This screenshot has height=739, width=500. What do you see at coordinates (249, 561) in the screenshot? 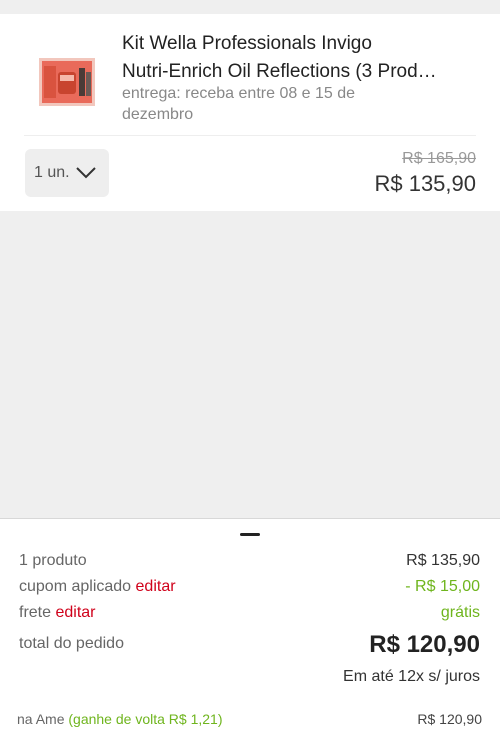
I see `products-row: 1 produto R$ 135,90` at bounding box center [249, 561].